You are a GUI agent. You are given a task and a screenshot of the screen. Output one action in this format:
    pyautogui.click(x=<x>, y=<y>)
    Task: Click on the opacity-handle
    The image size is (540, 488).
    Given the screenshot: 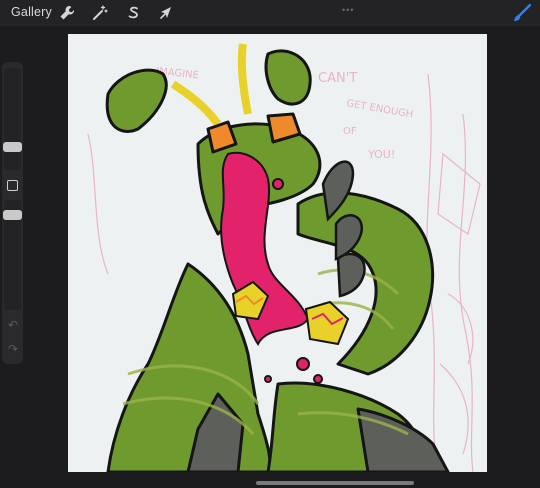 What is the action you would take?
    pyautogui.click(x=12, y=215)
    